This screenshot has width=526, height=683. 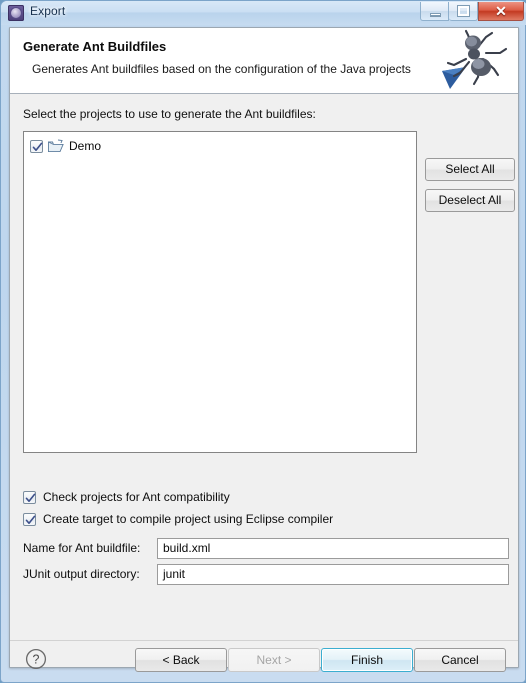 I want to click on project-folder-icon, so click(x=56, y=145).